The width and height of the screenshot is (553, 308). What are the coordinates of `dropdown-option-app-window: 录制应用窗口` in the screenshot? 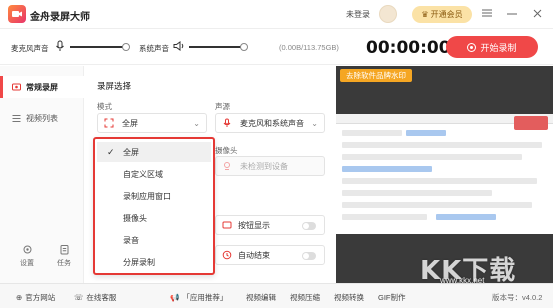 It's located at (154, 196).